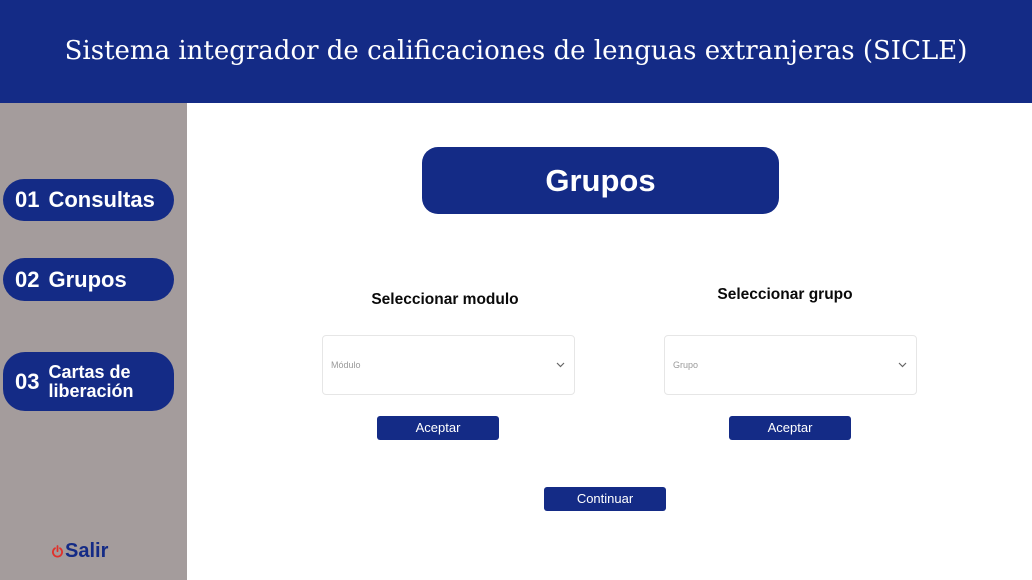 The image size is (1032, 580). What do you see at coordinates (448, 365) in the screenshot?
I see `module-select: Módulo` at bounding box center [448, 365].